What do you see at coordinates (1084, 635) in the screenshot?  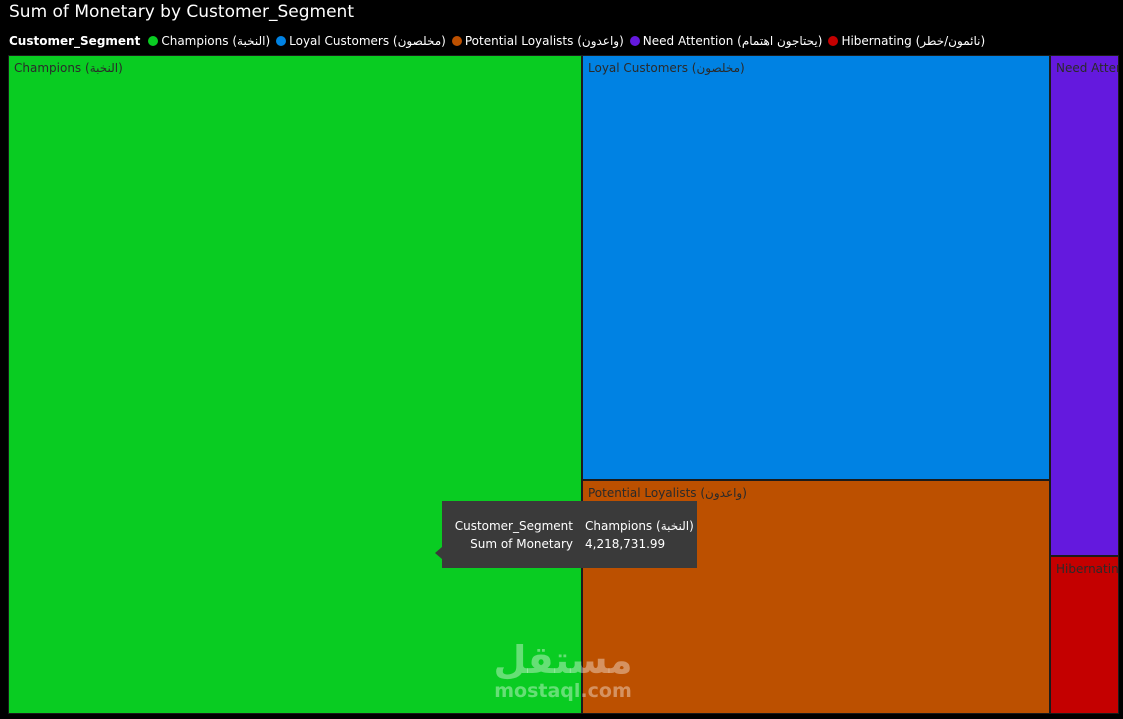 I see `tile-hibernating: Hibernating (نائمون/خطر)` at bounding box center [1084, 635].